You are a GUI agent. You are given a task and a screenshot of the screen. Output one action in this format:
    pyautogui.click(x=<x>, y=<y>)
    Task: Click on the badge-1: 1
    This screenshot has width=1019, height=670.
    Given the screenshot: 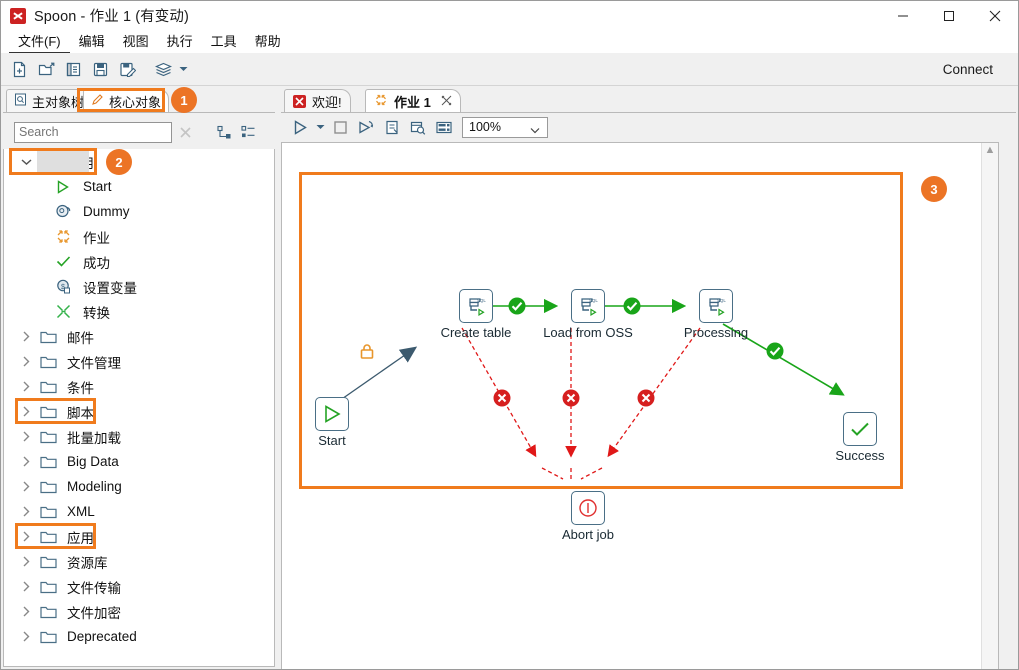 What is the action you would take?
    pyautogui.click(x=184, y=100)
    